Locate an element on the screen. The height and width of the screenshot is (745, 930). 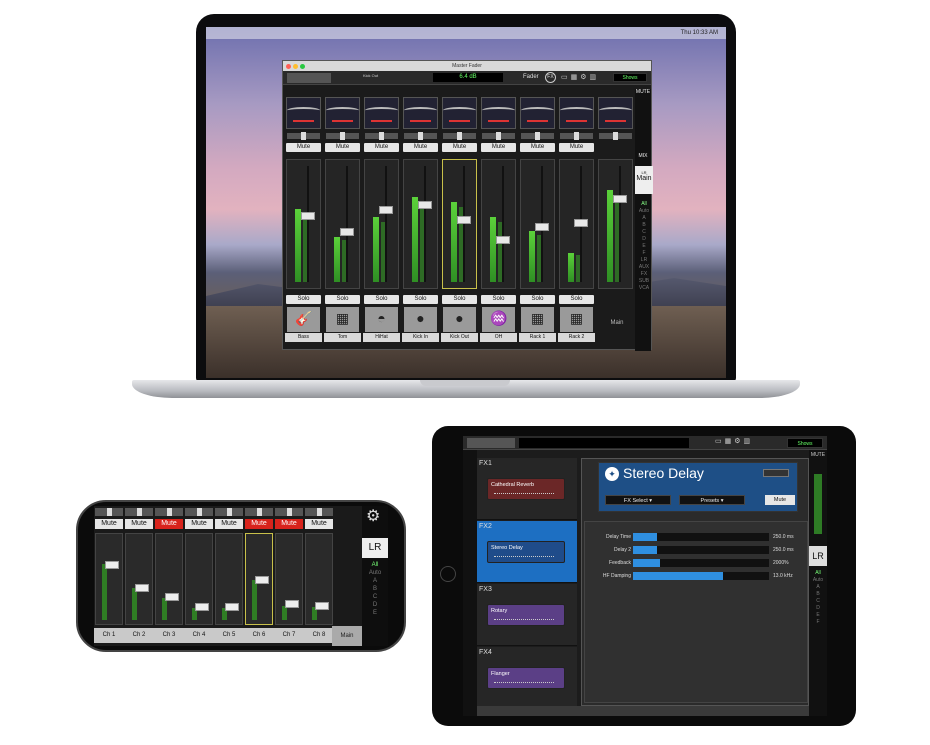
mix-list-item: Auto is located at coordinates (818, 580).